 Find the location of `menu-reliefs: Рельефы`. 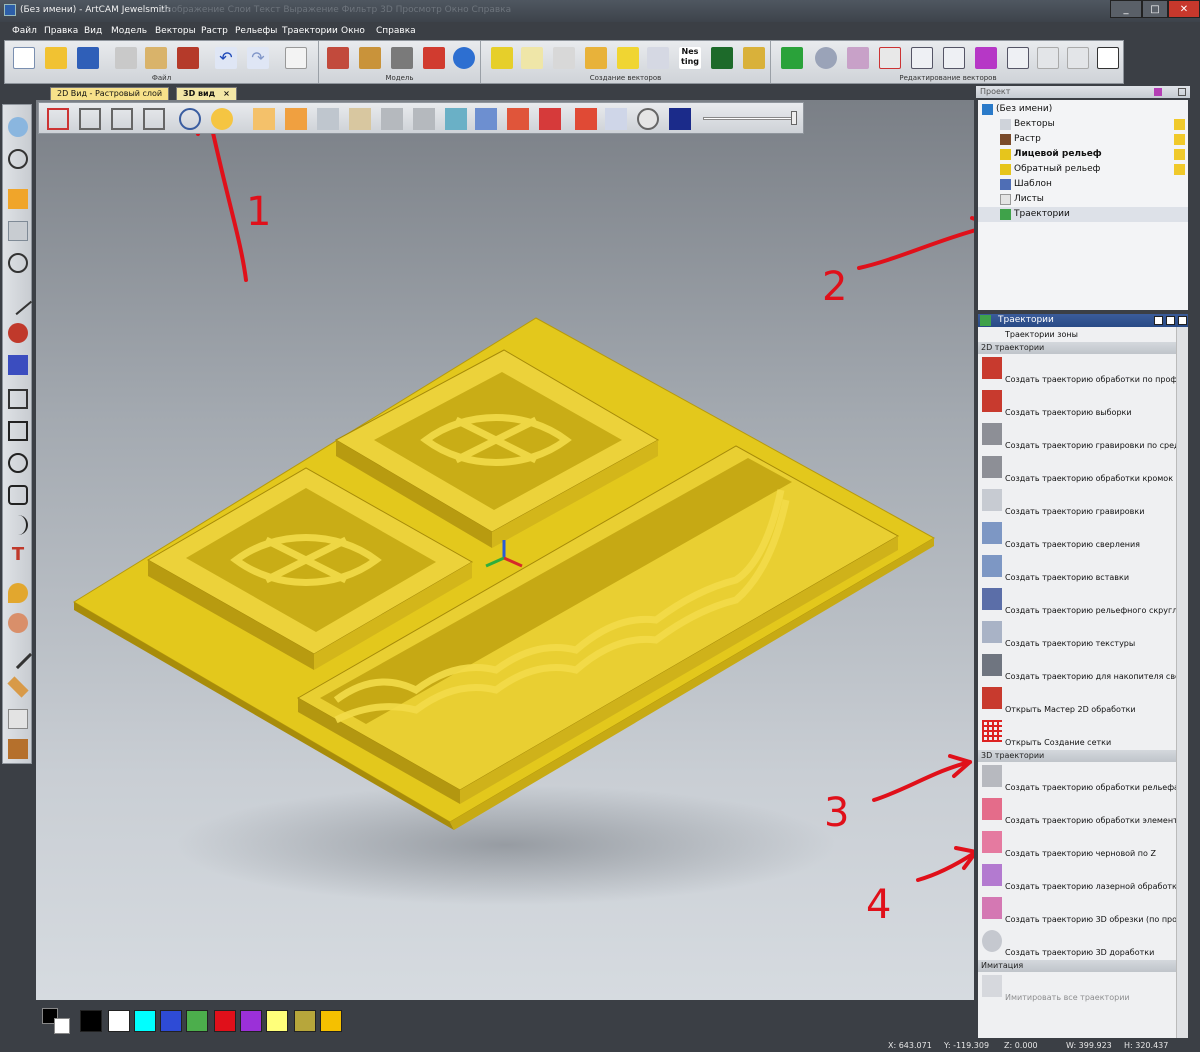

menu-reliefs: Рельефы is located at coordinates (256, 31).